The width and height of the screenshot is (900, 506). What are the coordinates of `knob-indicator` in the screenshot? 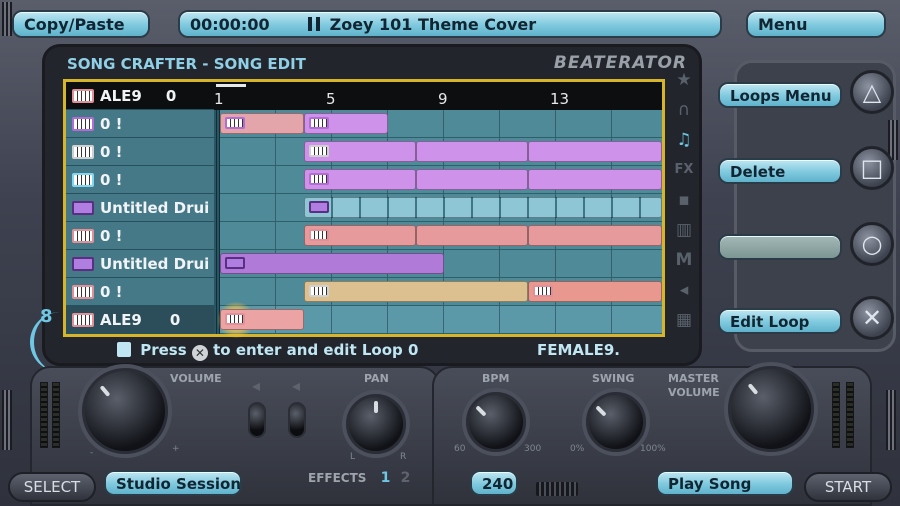 It's located at (481, 411).